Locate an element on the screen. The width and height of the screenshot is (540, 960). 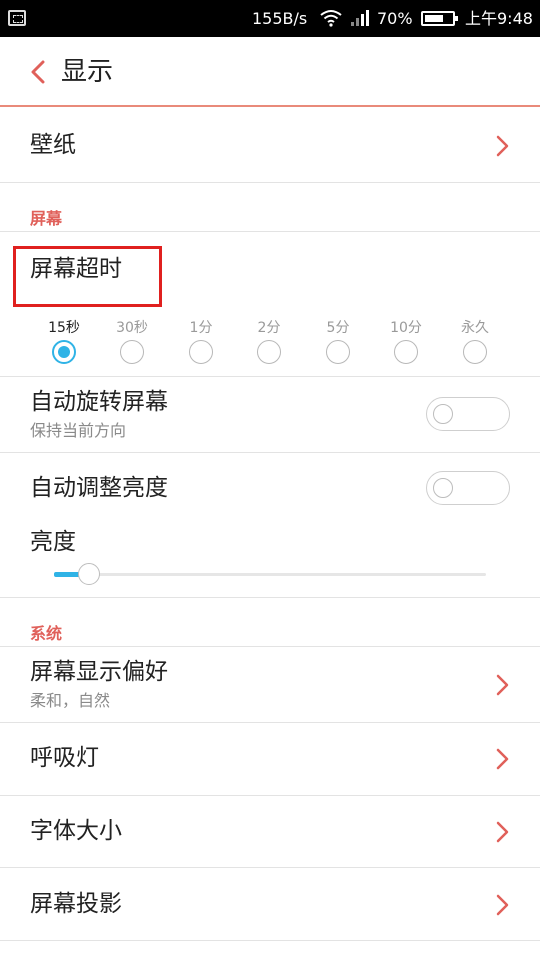
battery-percent: 70% is located at coordinates (395, 18).